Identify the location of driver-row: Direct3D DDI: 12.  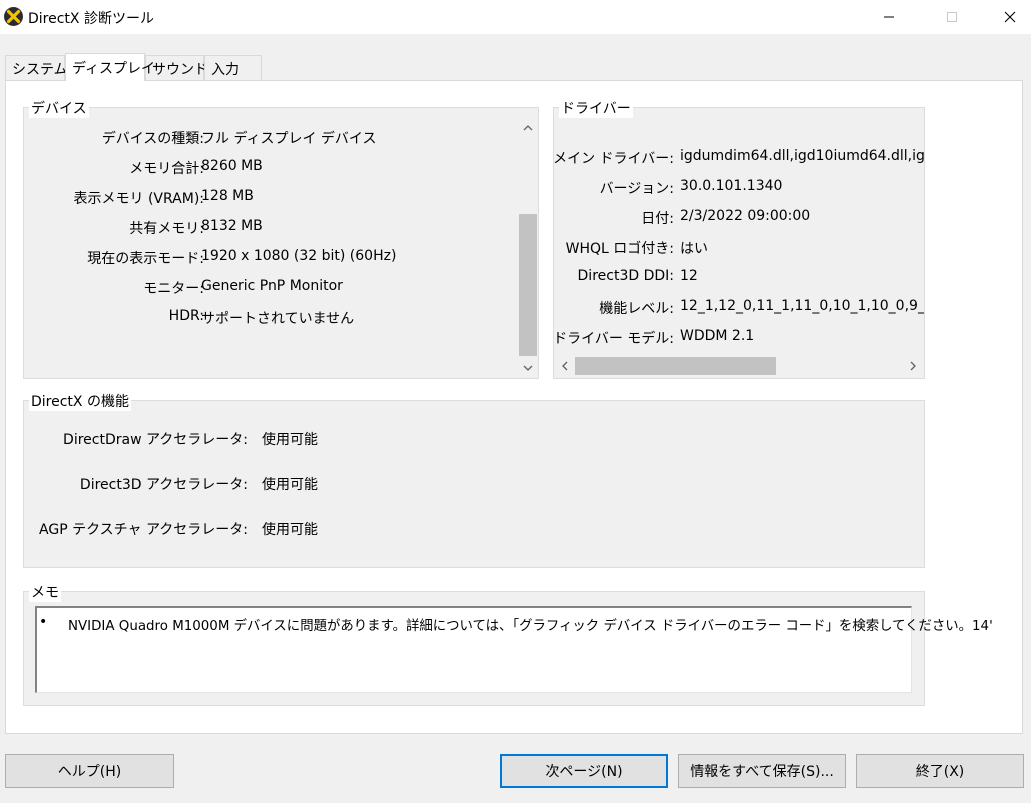
(739, 279).